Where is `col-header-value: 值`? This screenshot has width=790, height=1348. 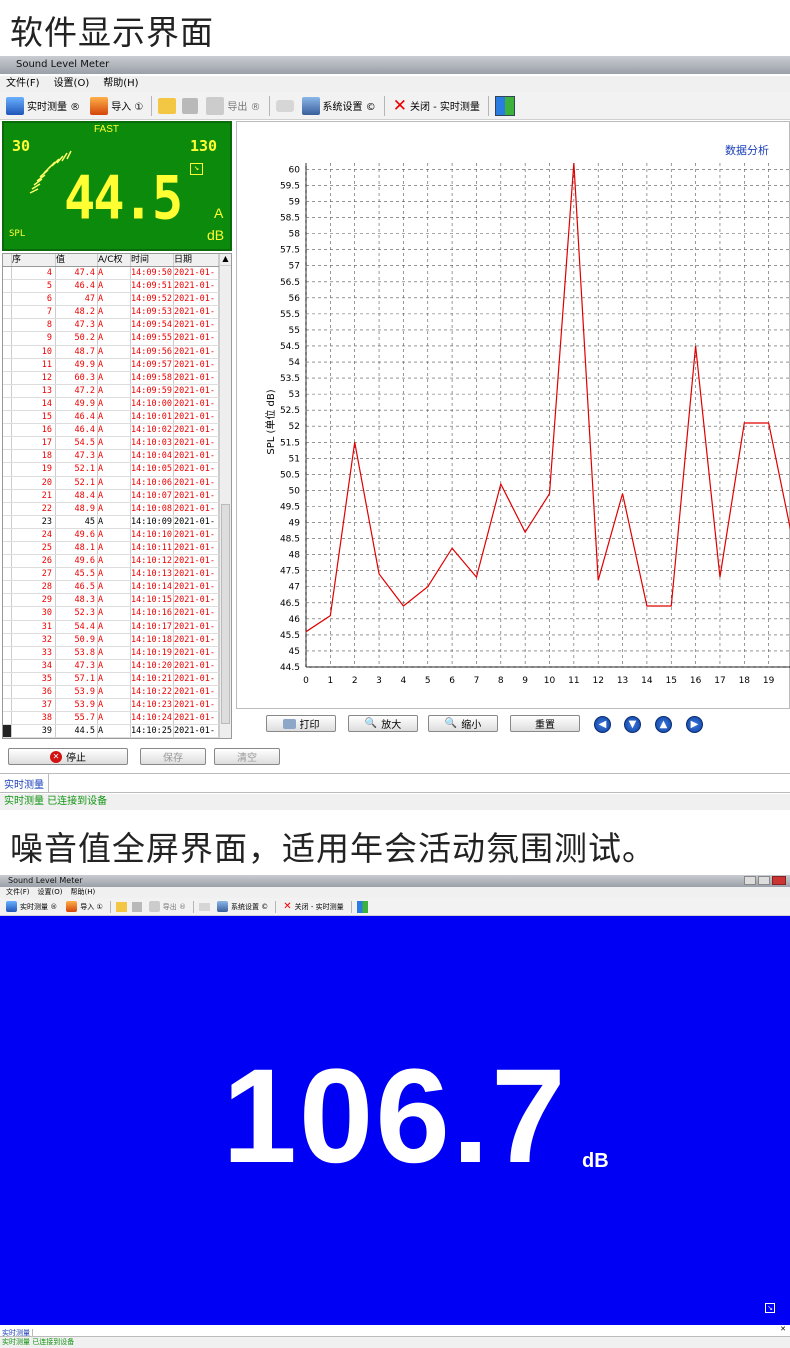
col-header-value: 值 is located at coordinates (77, 260).